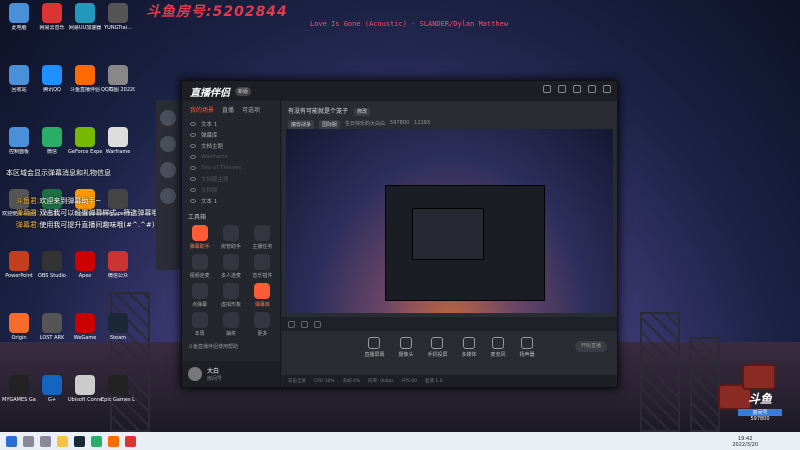  What do you see at coordinates (405, 347) in the screenshot?
I see `source-button: 摄像头` at bounding box center [405, 347].